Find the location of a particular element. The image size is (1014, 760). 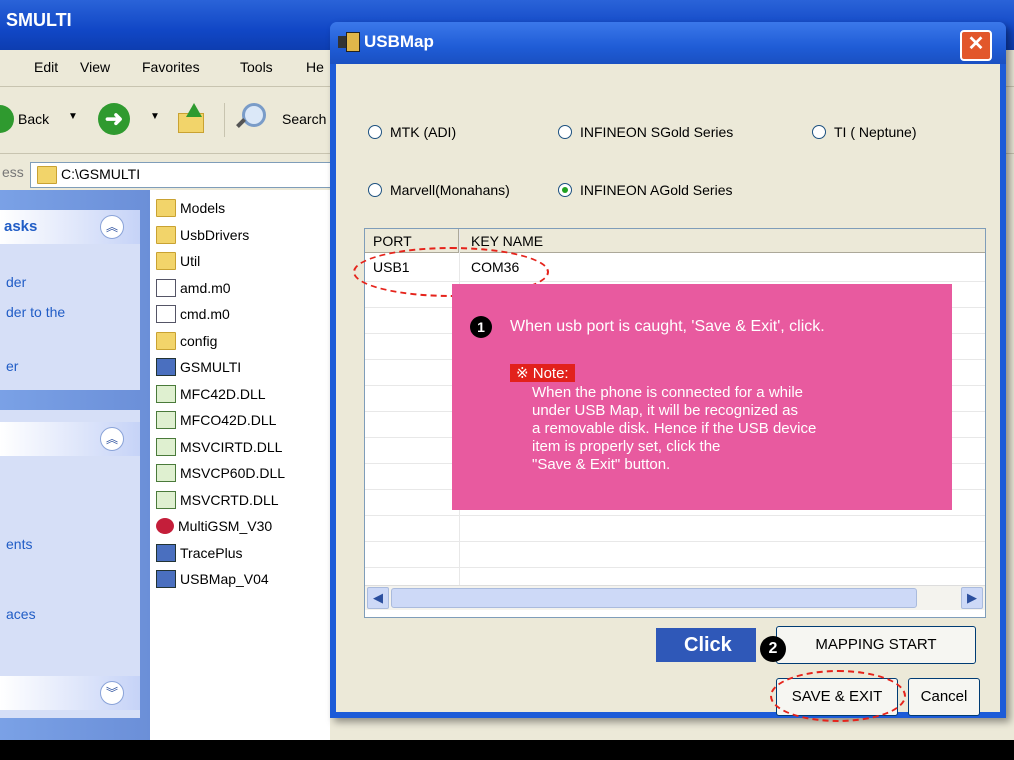

file-item: MFC42D.DLL is located at coordinates (211, 394).